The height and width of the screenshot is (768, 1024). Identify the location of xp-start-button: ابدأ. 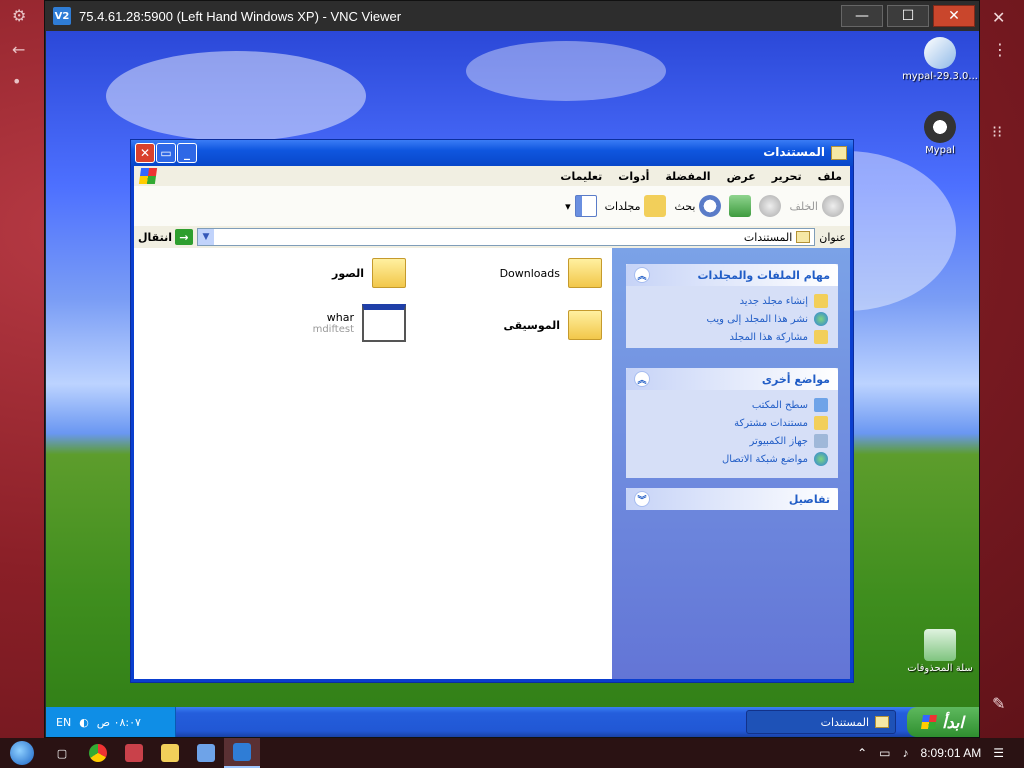
(943, 722).